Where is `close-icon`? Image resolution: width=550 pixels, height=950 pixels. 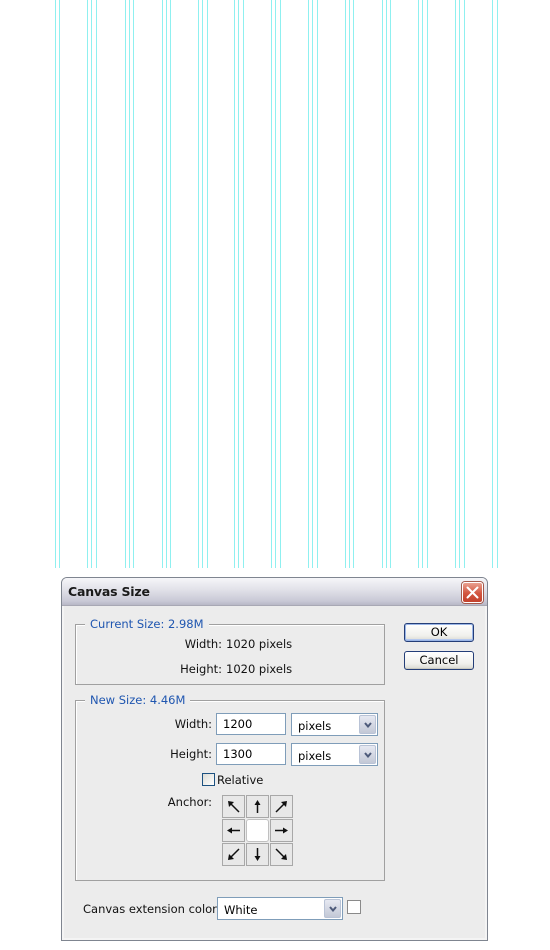
close-icon is located at coordinates (472, 592).